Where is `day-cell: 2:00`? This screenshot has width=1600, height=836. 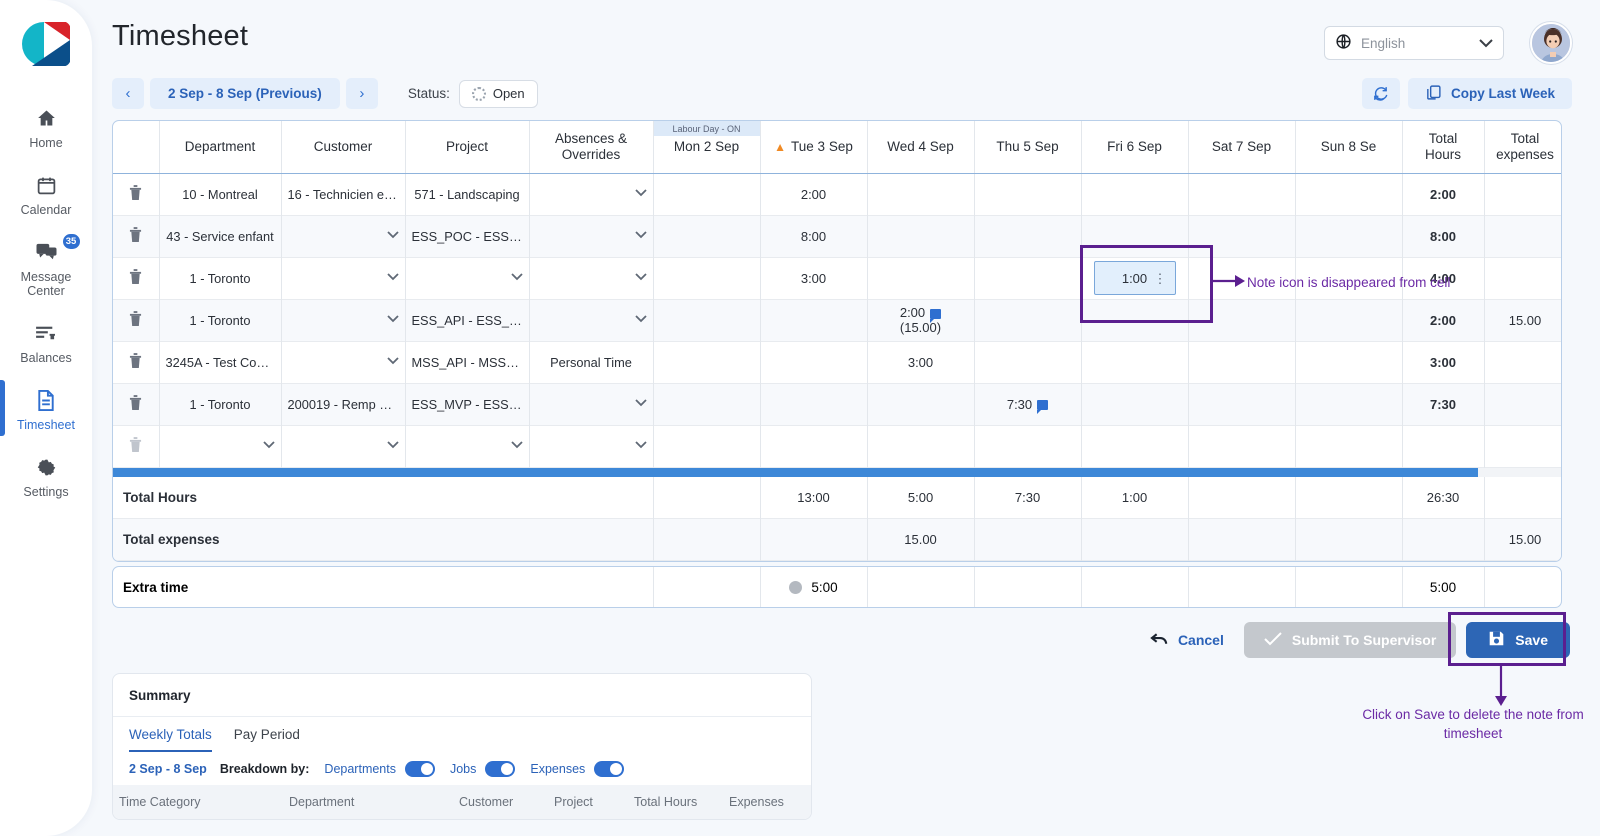 day-cell: 2:00 is located at coordinates (814, 194).